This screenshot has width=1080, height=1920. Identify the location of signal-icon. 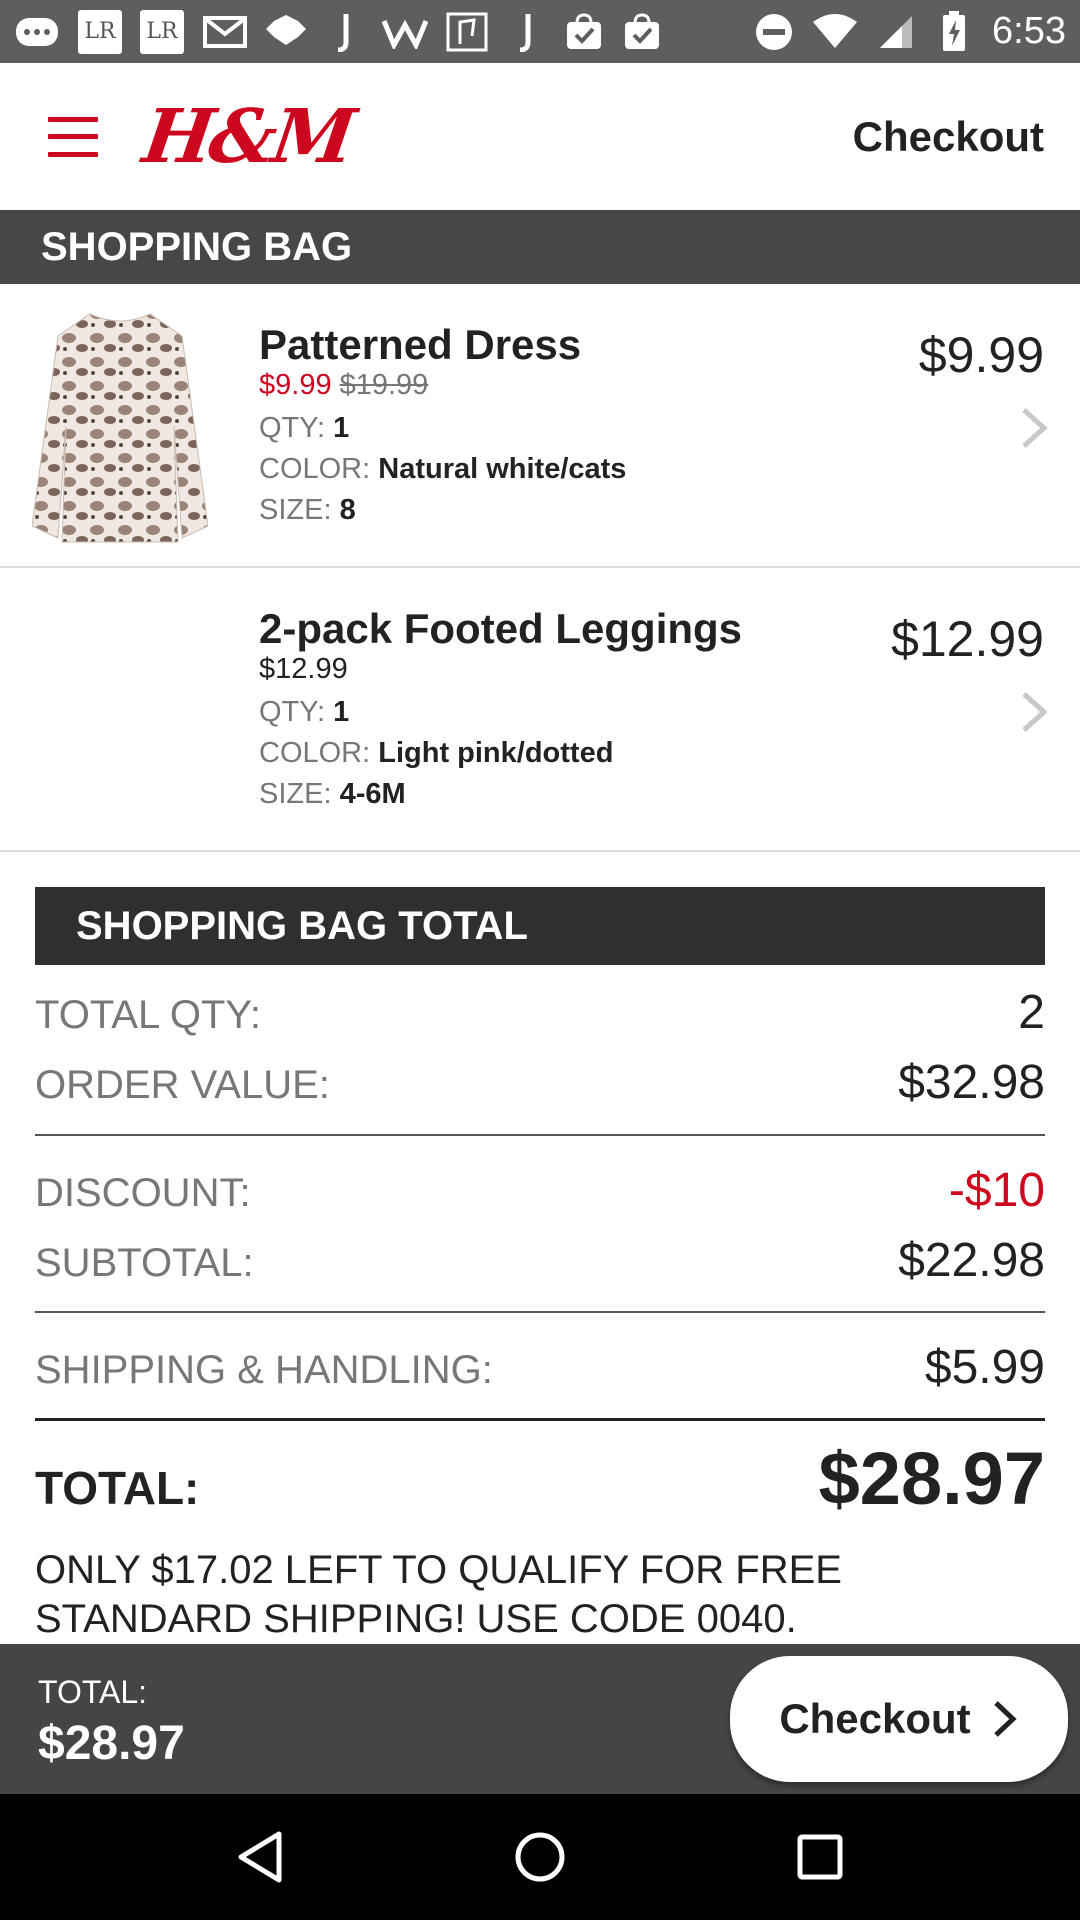
(896, 32).